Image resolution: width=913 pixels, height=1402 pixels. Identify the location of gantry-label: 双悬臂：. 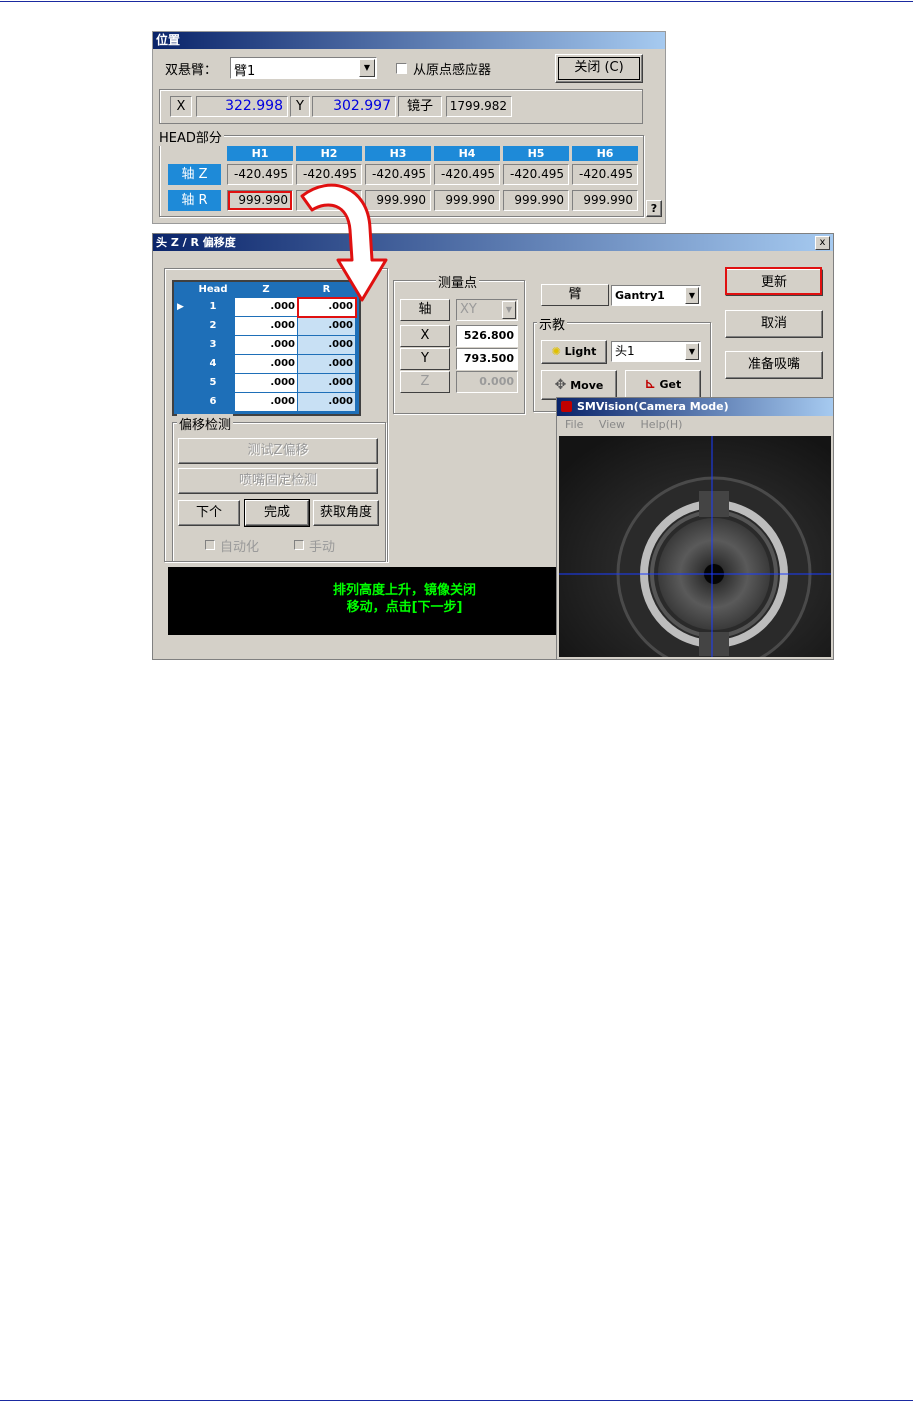
(191, 70).